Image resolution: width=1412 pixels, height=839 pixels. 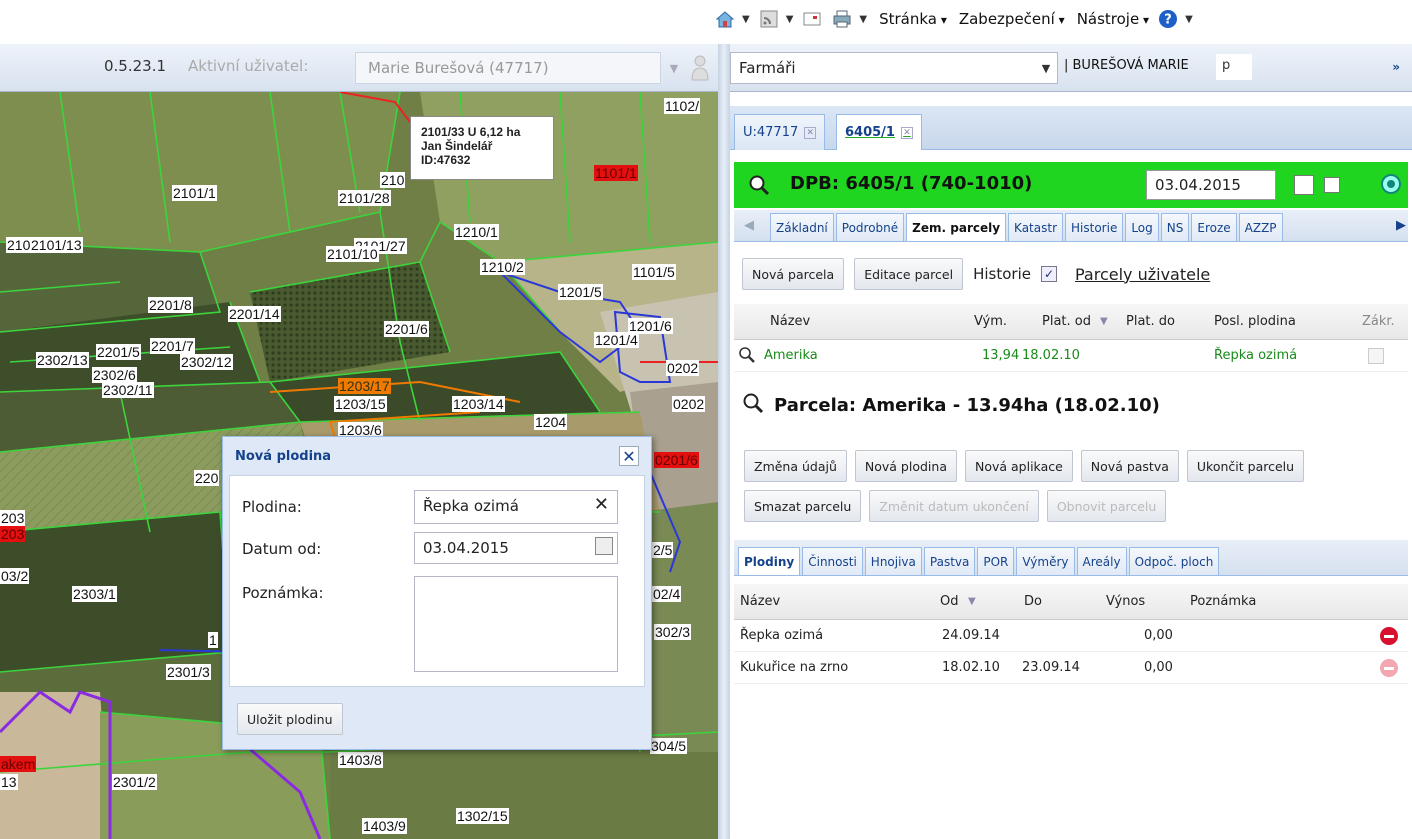 I want to click on col-header: Vým., so click(x=990, y=321).